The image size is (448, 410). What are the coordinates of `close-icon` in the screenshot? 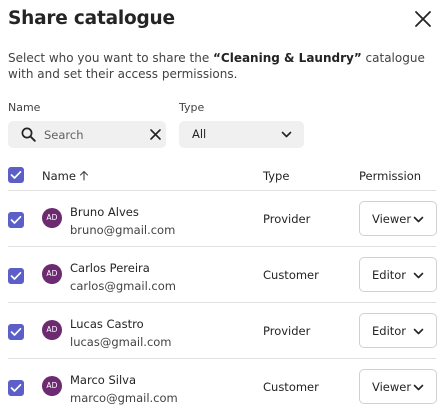 It's located at (423, 19).